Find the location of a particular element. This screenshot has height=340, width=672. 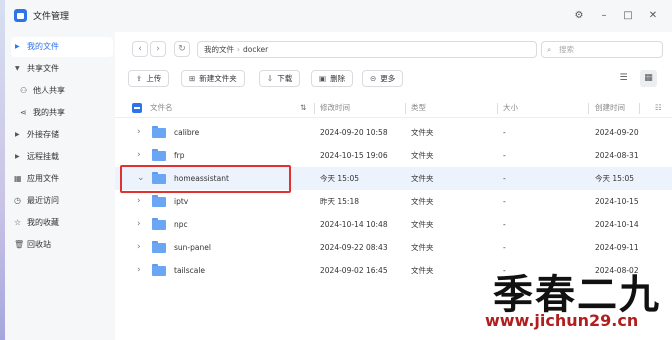

file-name: calibre is located at coordinates (187, 132).